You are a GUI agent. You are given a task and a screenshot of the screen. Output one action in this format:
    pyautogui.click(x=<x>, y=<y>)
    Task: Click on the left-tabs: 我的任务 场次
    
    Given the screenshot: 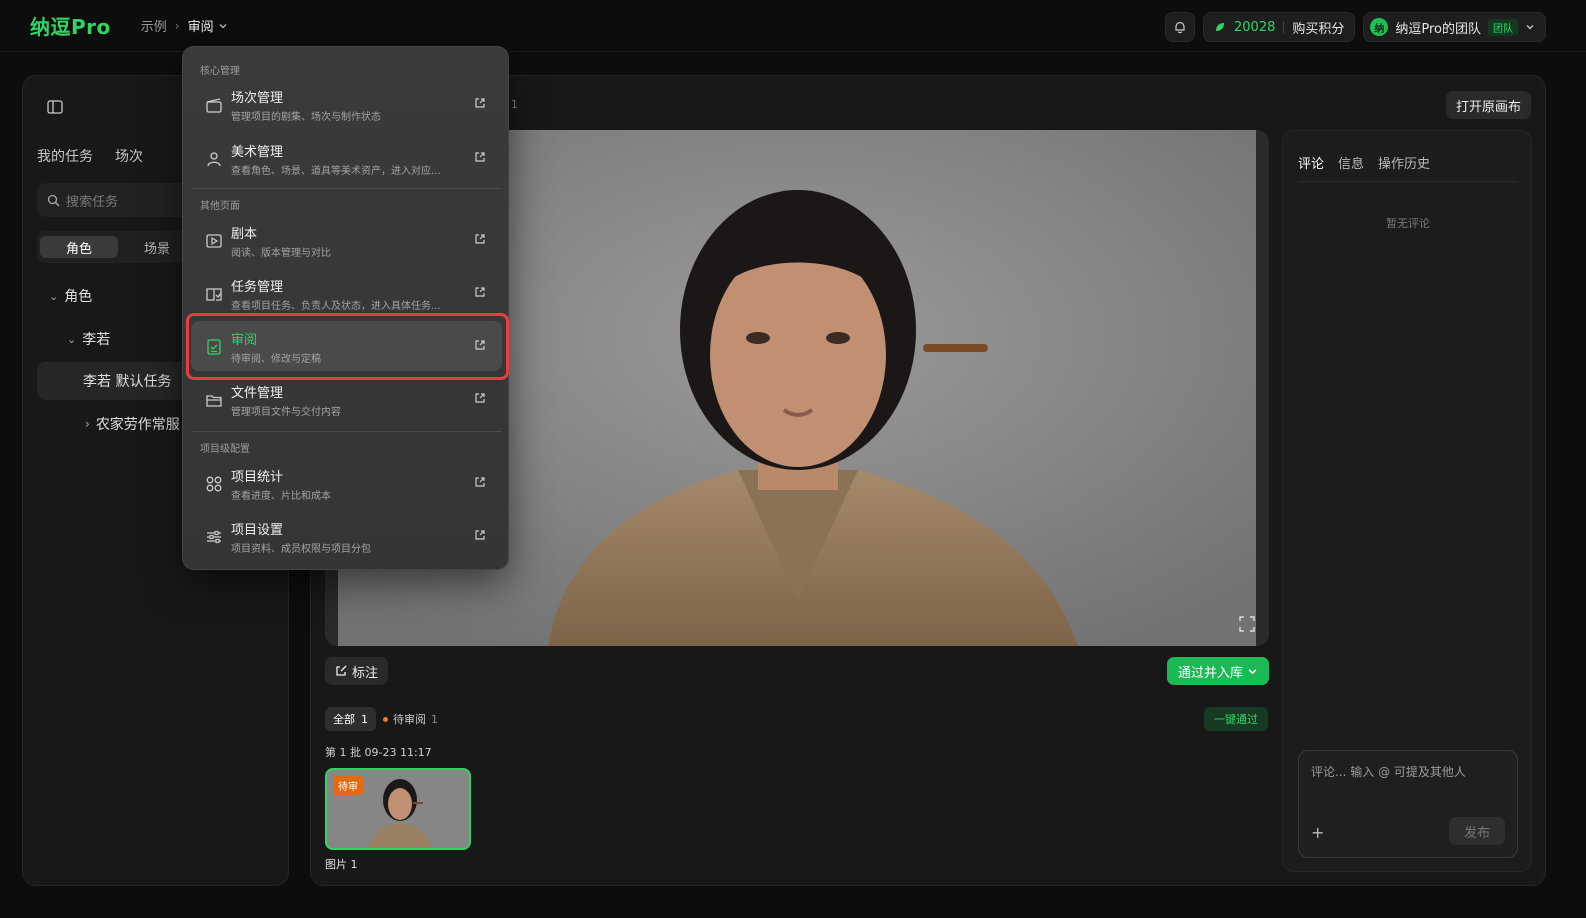 What is the action you would take?
    pyautogui.click(x=90, y=156)
    